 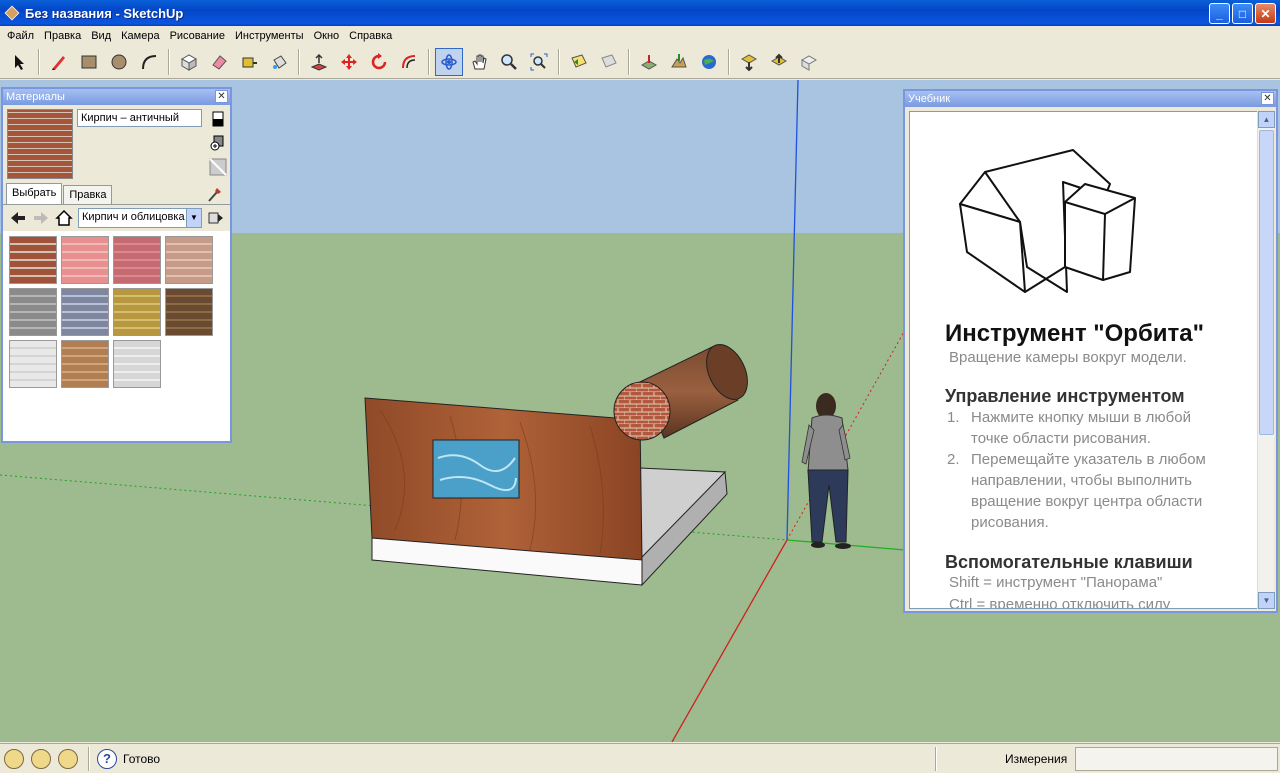 I want to click on maximize-button: □, so click(x=1242, y=13).